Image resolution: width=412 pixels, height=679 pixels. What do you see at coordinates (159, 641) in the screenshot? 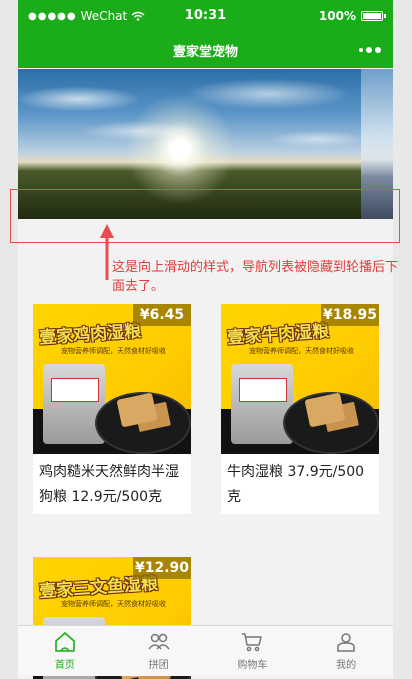
I see `group-icon` at bounding box center [159, 641].